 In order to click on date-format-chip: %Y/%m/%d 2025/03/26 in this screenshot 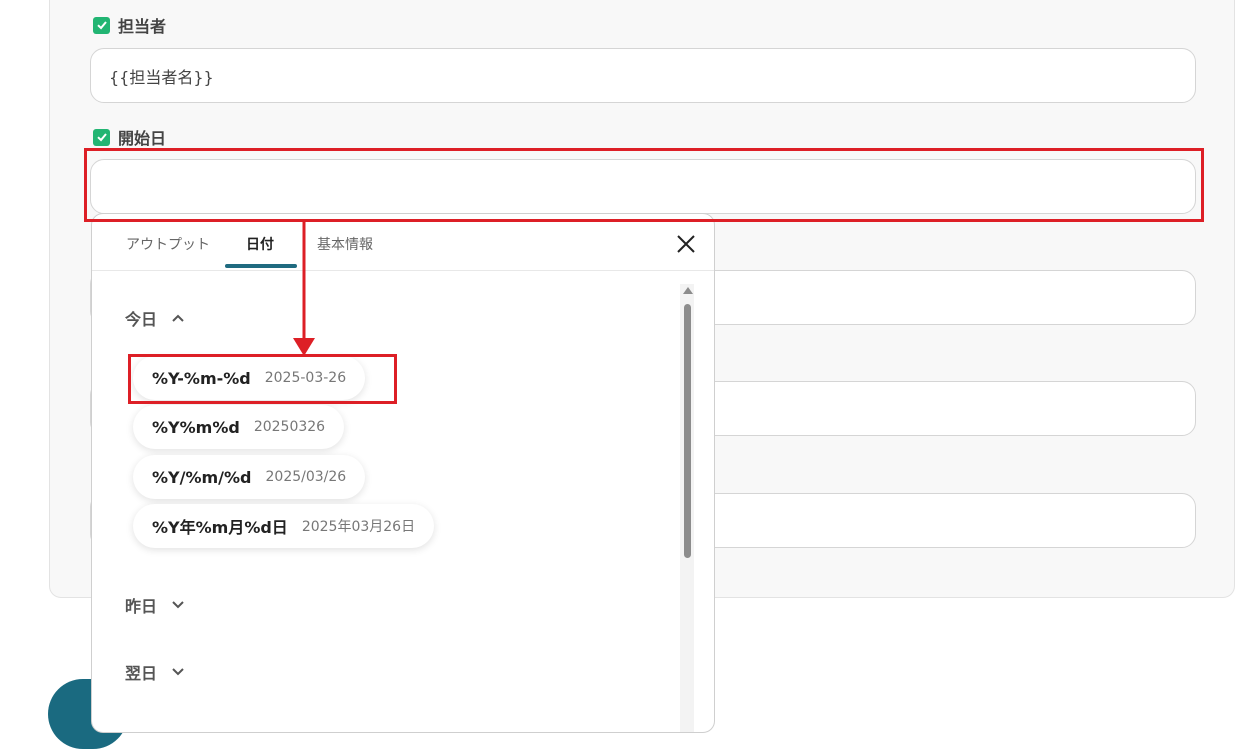, I will do `click(249, 477)`.